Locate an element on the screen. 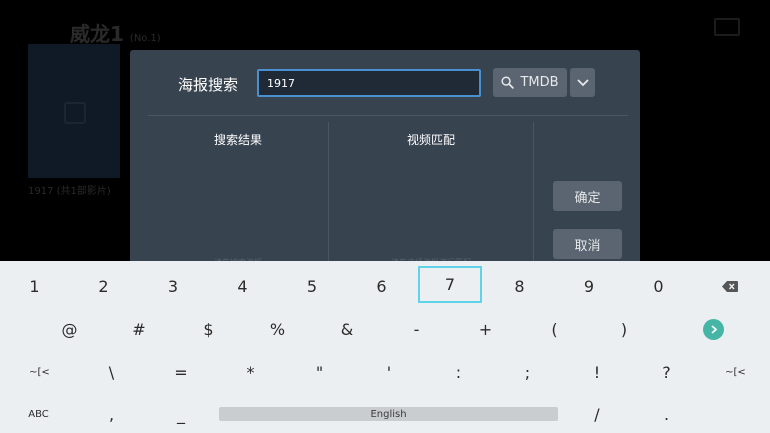  key-1: 1 is located at coordinates (34, 286).